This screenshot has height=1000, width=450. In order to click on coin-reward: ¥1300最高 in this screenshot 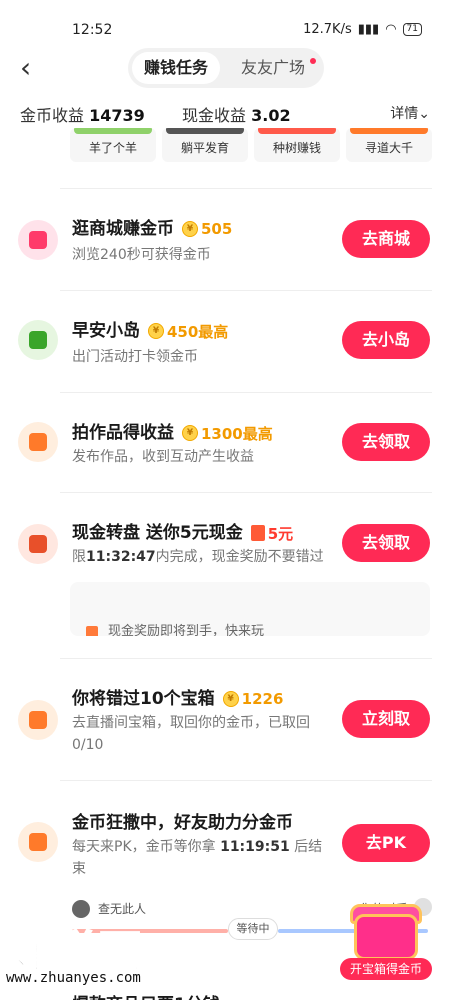, I will do `click(227, 433)`.